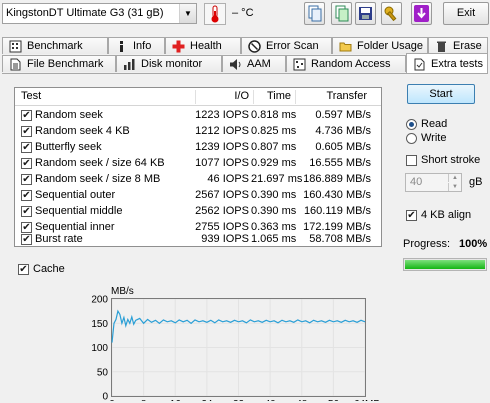  I want to click on tab-random-access: Random Access, so click(346, 63).